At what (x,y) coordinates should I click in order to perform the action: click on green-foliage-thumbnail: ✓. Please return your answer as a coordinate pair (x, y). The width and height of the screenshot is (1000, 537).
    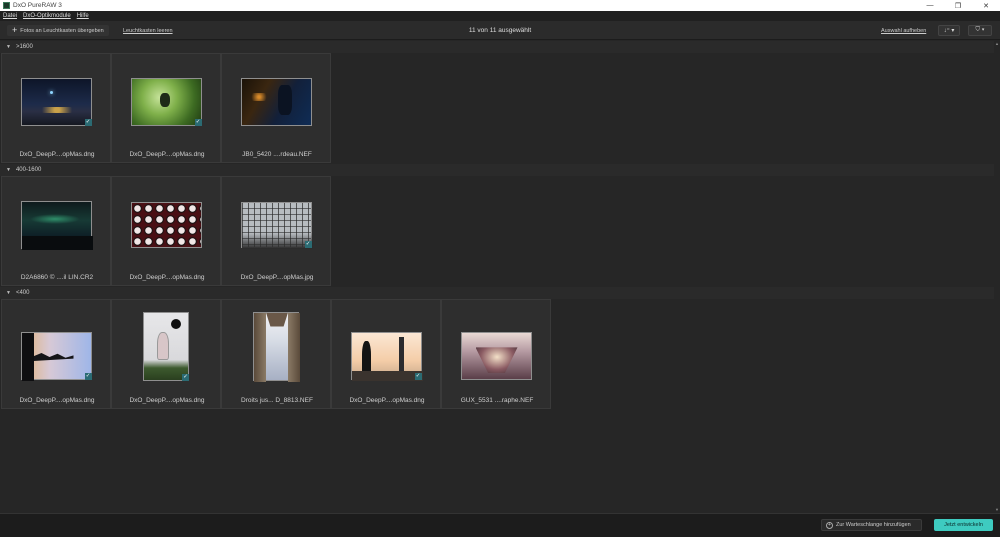
    Looking at the image, I should click on (166, 102).